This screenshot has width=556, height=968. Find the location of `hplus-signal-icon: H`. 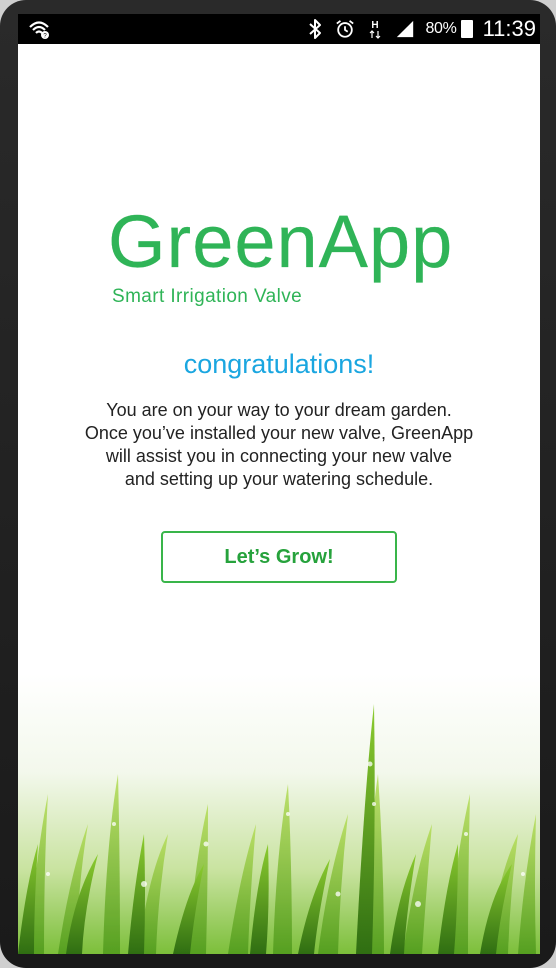

hplus-signal-icon: H is located at coordinates (375, 29).